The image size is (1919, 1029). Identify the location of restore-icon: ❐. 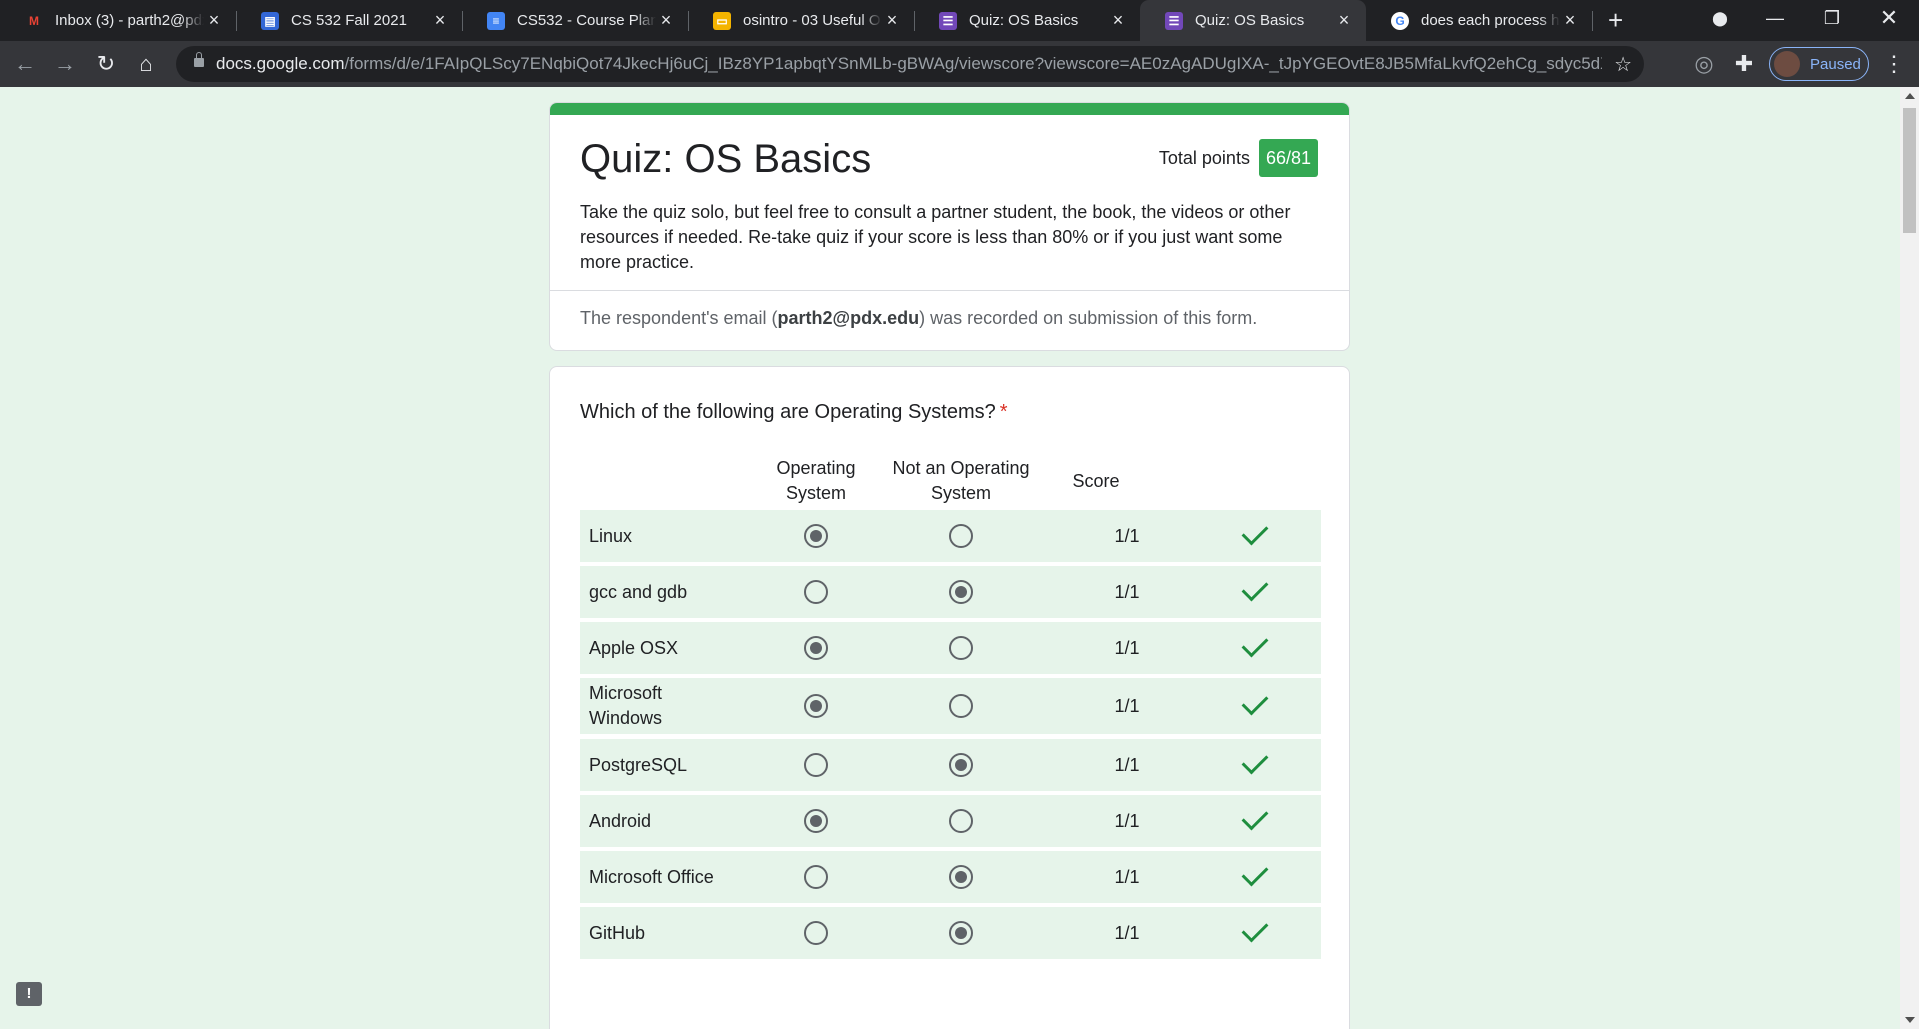
(1832, 18).